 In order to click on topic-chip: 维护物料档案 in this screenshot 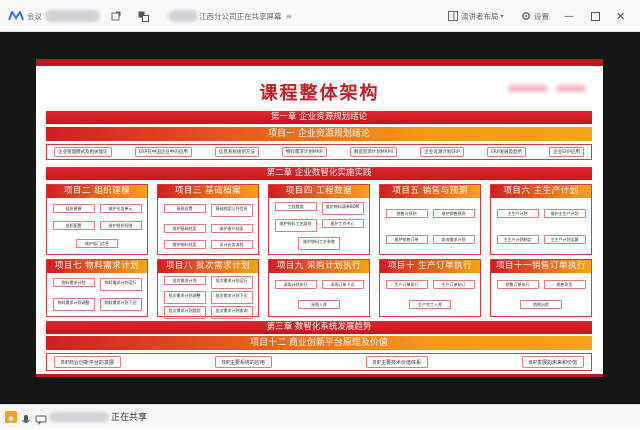, I will do `click(184, 244)`.